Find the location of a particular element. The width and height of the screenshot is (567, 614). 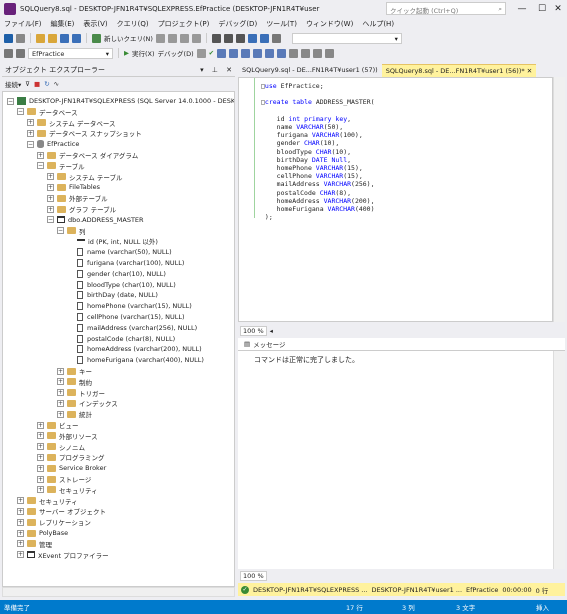

new-query-icon is located at coordinates (96, 38).